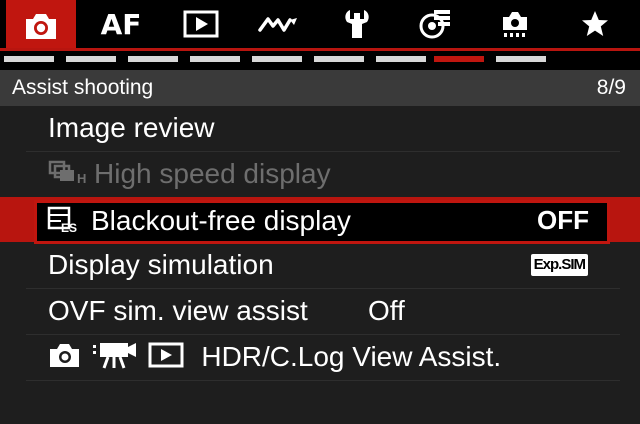 The image size is (640, 424). Describe the element at coordinates (131, 127) in the screenshot. I see `menu-item-label: Image review` at that location.